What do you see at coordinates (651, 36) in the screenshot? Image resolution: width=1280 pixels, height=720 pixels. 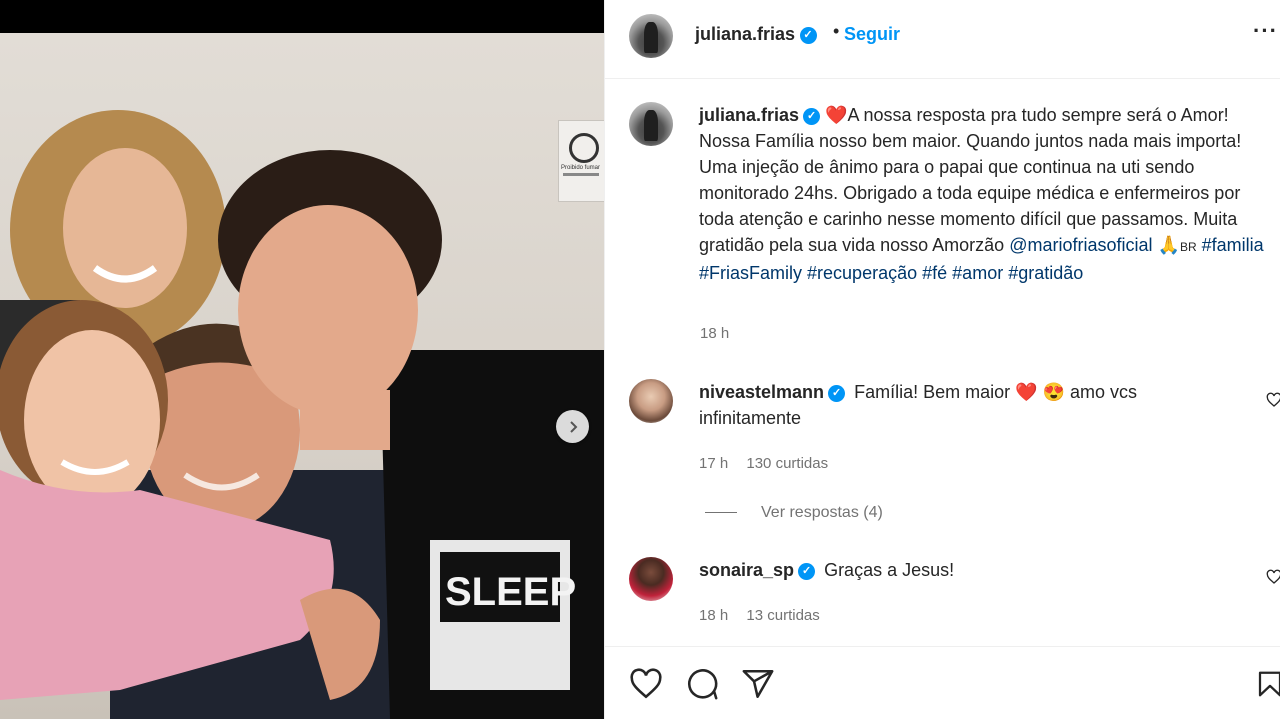 I see `author-avatar` at bounding box center [651, 36].